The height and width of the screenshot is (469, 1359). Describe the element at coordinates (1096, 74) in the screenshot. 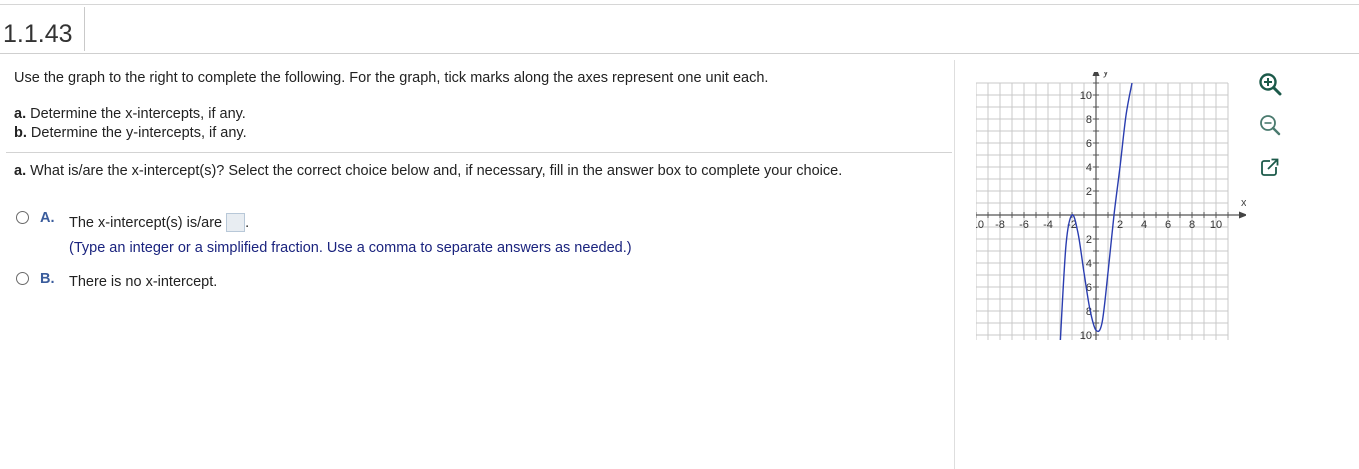

I see `y-axis-arrow` at that location.